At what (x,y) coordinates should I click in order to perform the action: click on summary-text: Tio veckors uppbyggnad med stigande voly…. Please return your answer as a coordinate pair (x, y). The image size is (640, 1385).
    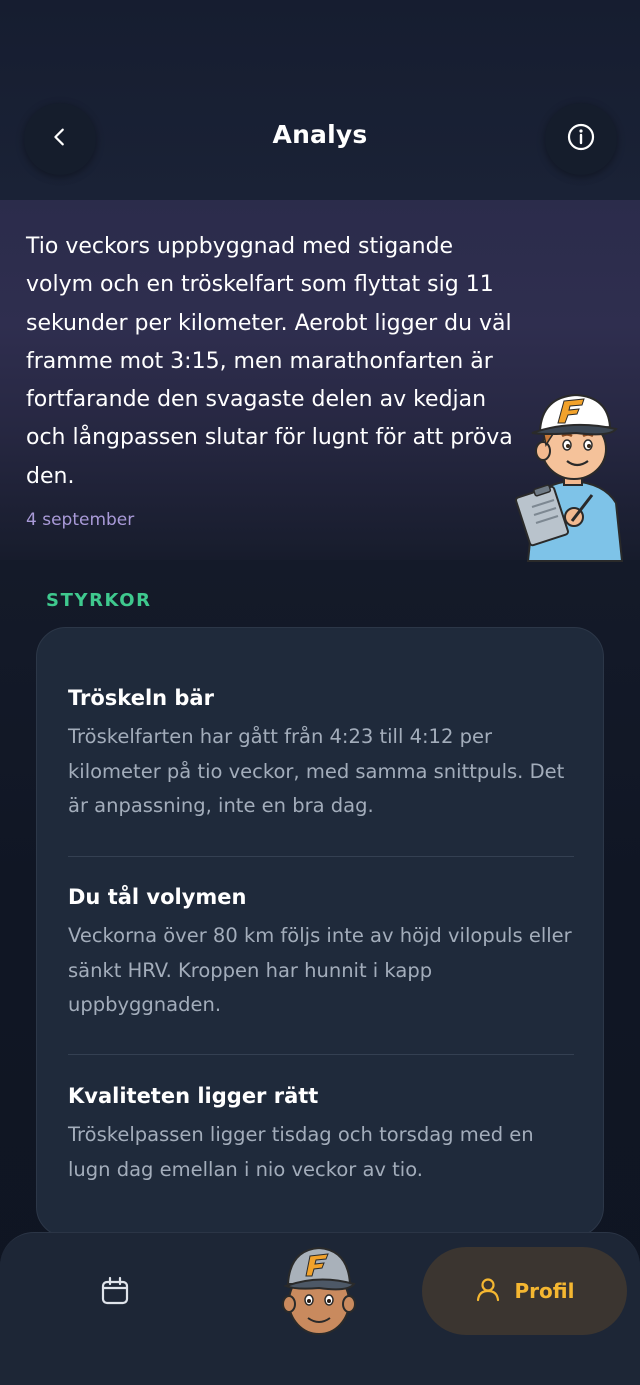
    Looking at the image, I should click on (269, 361).